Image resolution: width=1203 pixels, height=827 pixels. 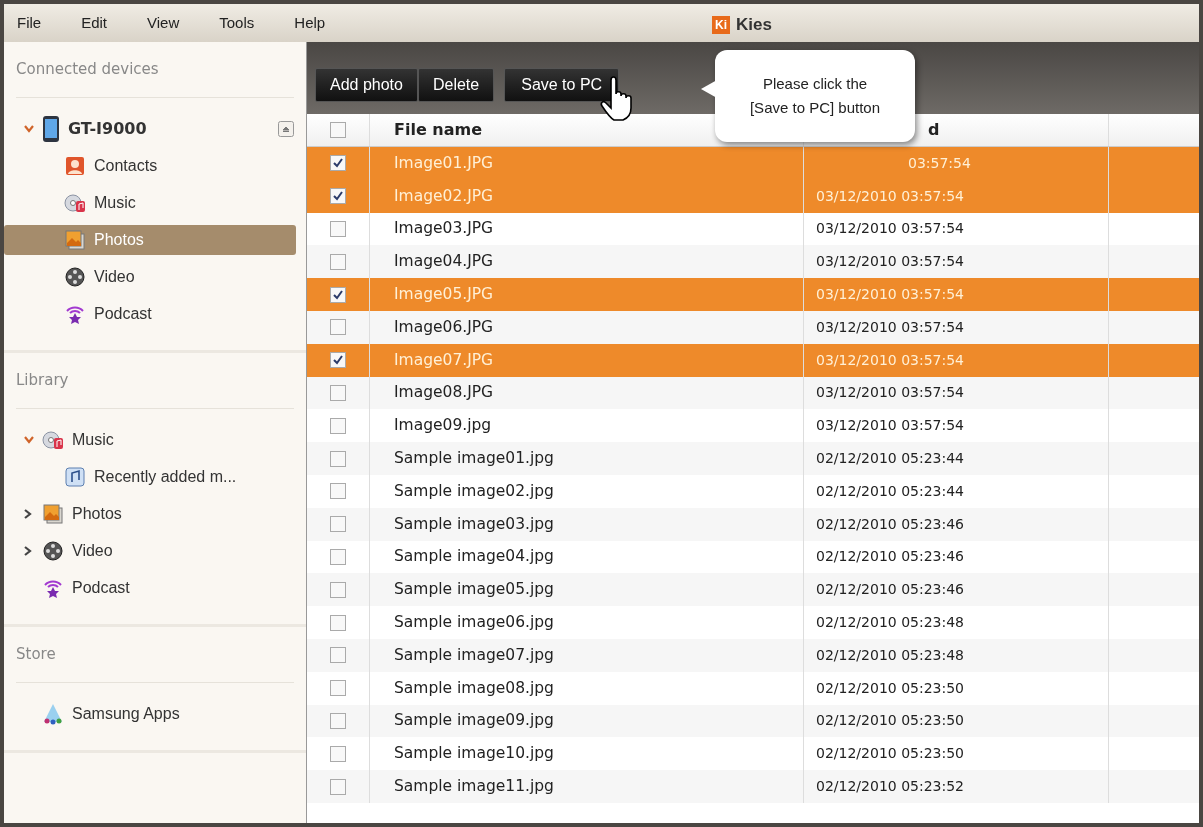 What do you see at coordinates (753, 786) in the screenshot?
I see `table-row: Sample image11.jpg 02/12/2010 05:23:52` at bounding box center [753, 786].